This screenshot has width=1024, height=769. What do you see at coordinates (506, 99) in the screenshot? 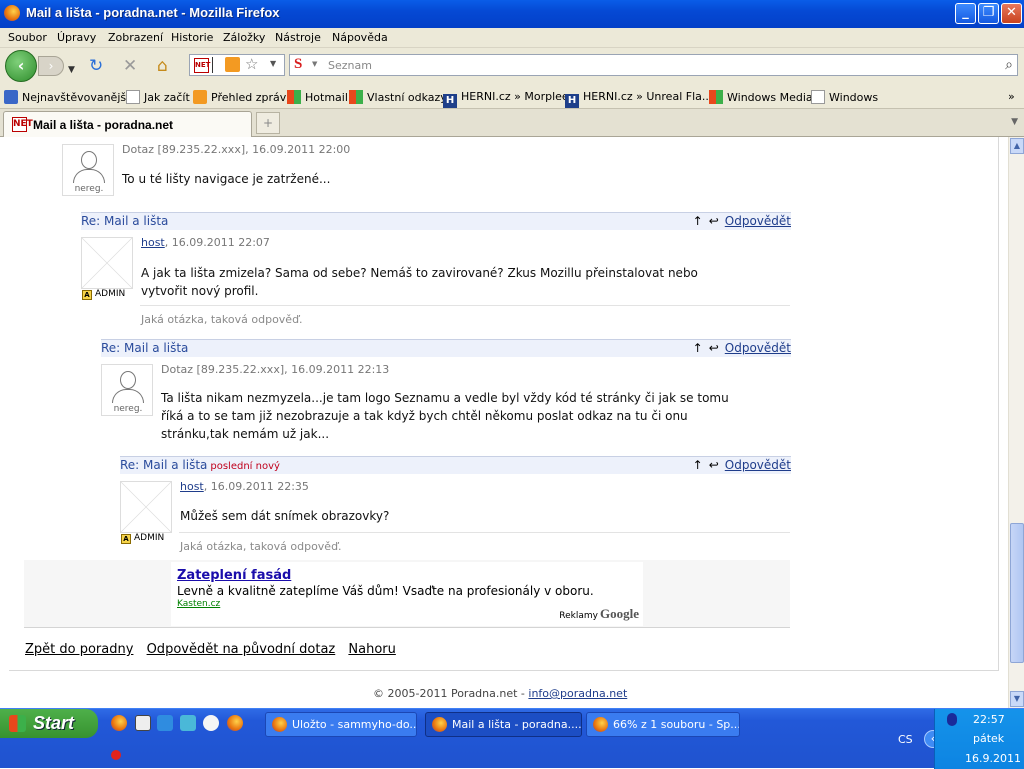
I see `bookmark-herni-morplee: H HERNI.cz » Morplee` at bounding box center [506, 99].